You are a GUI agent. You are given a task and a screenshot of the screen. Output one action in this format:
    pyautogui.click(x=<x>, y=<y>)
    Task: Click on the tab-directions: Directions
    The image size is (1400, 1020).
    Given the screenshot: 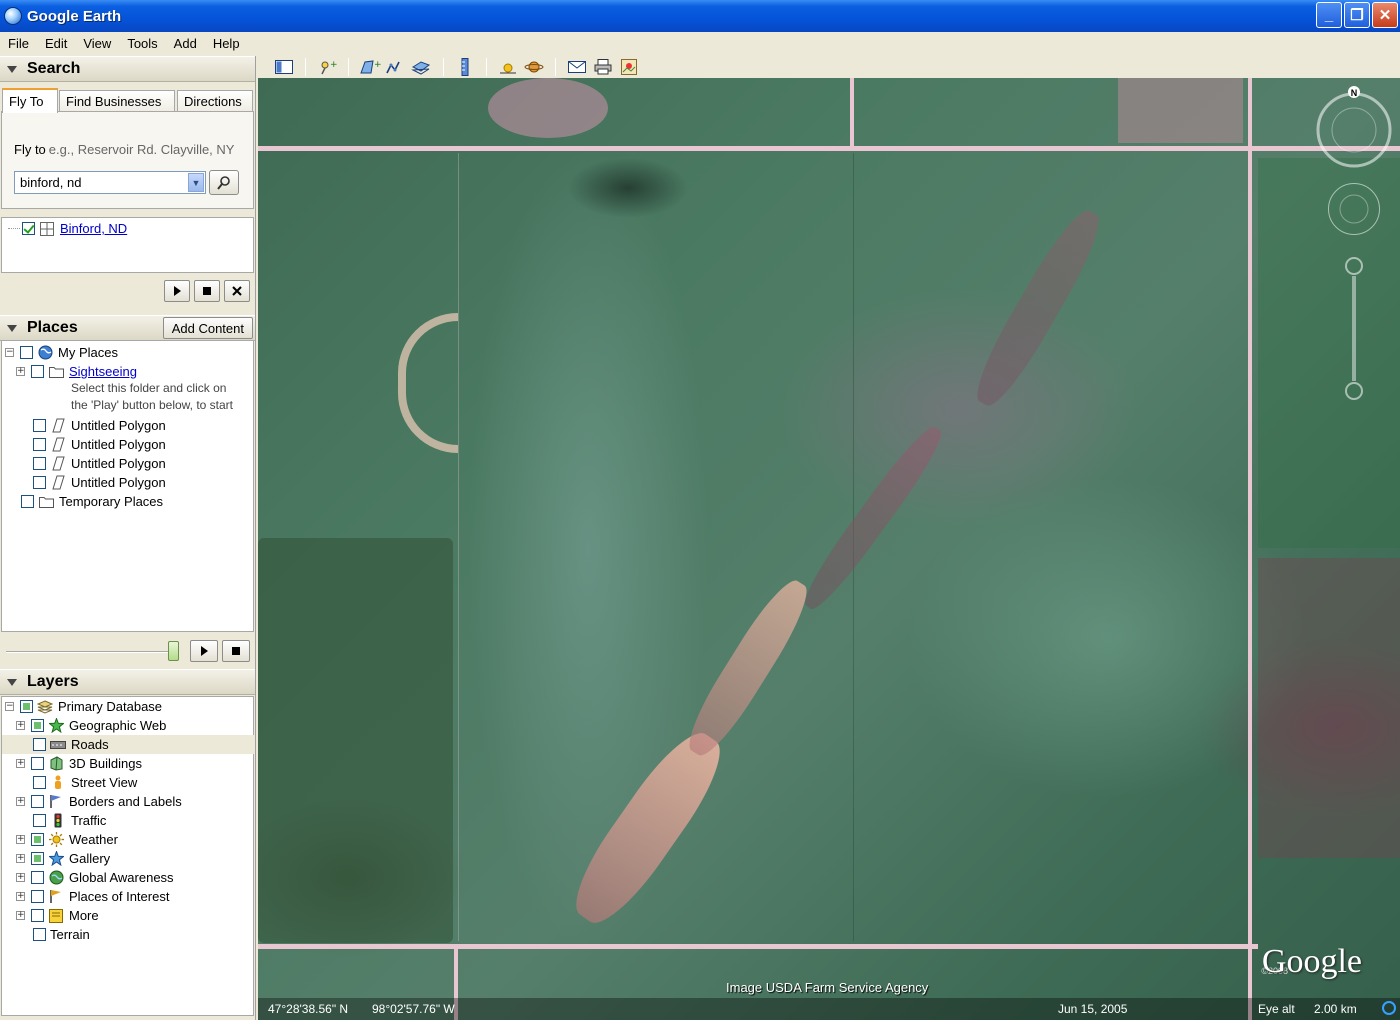 What is the action you would take?
    pyautogui.click(x=215, y=101)
    